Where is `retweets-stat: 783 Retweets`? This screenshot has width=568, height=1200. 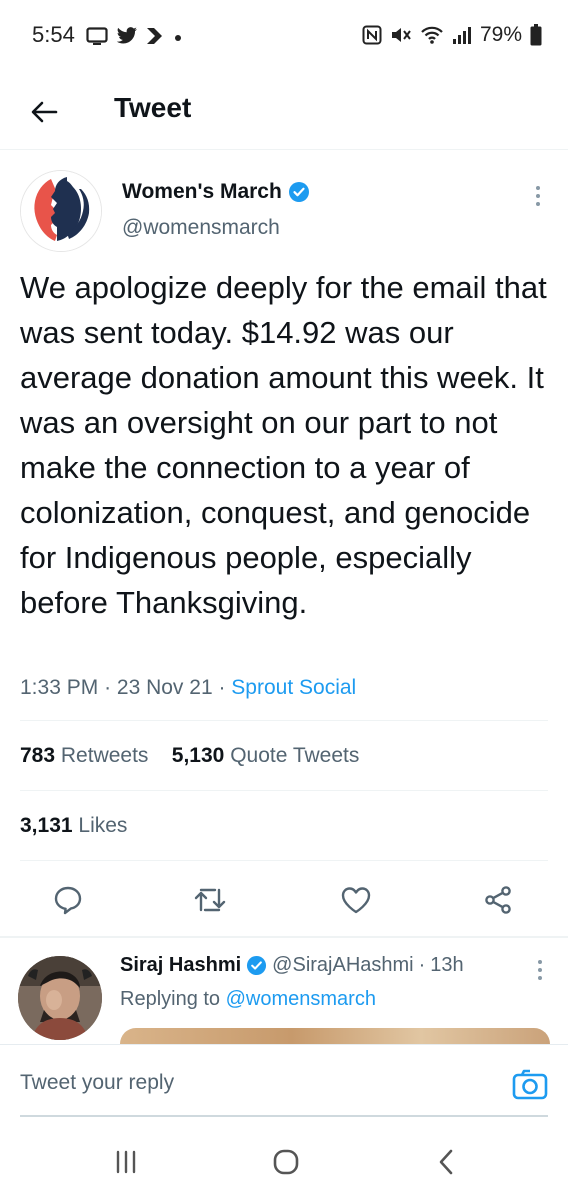
retweets-stat: 783 Retweets is located at coordinates (84, 755).